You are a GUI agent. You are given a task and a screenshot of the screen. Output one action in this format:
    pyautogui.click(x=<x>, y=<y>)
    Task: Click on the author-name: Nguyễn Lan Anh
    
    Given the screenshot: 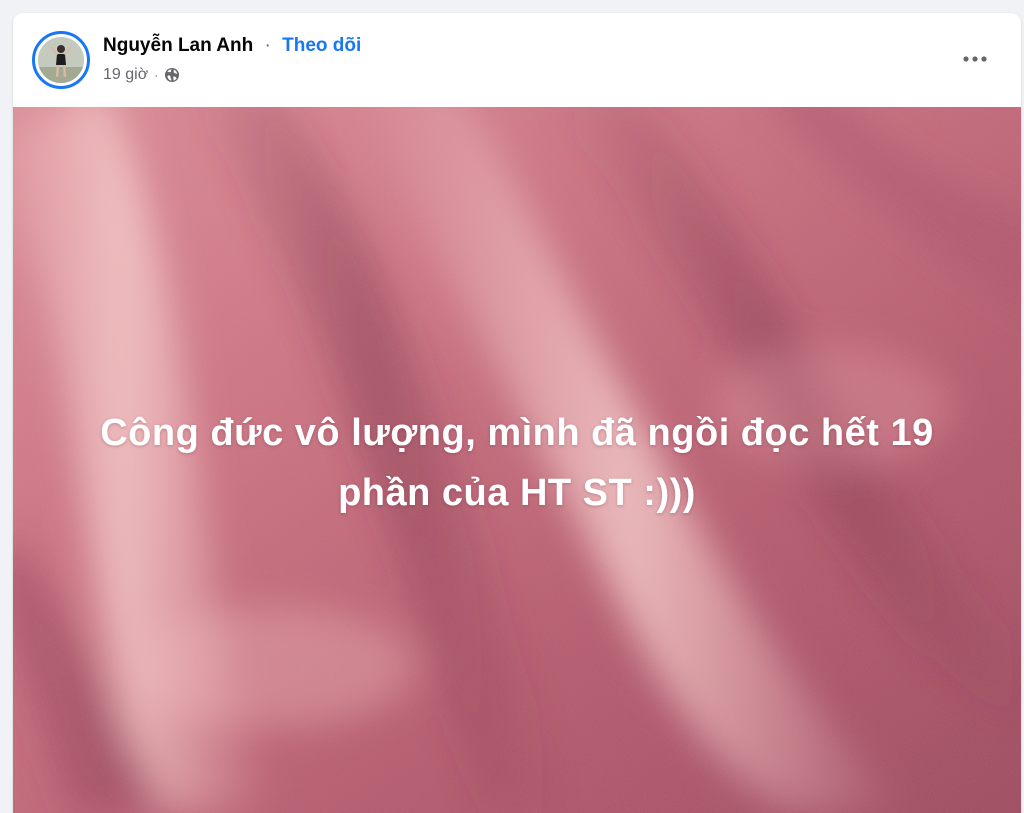 What is the action you would take?
    pyautogui.click(x=178, y=45)
    